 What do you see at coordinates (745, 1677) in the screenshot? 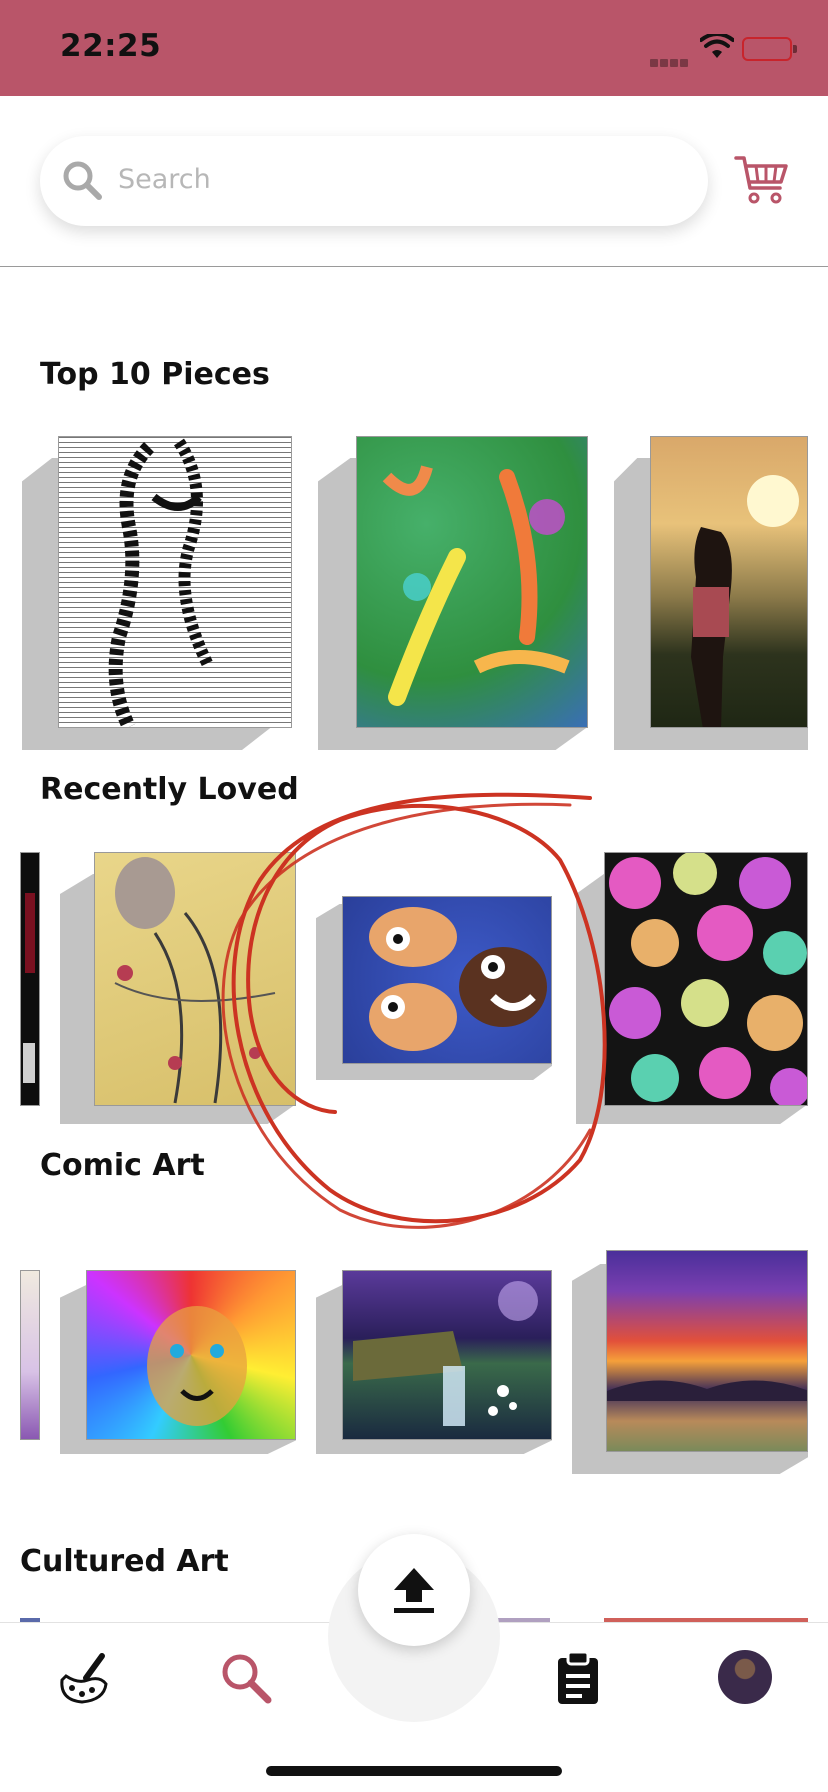
I see `profile-avatar-icon` at bounding box center [745, 1677].